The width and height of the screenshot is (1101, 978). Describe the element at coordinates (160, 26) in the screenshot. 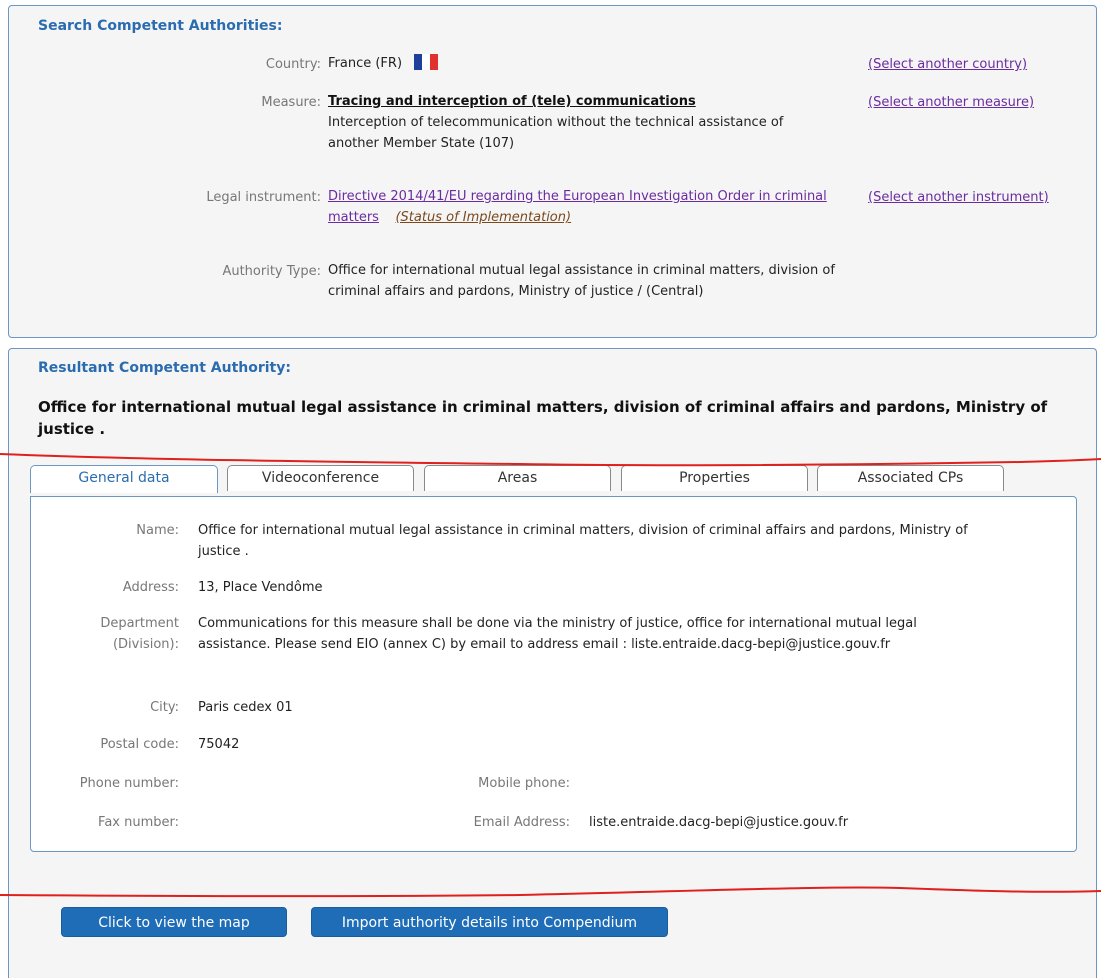

I see `search-panel-title: Search Competent Authorities:` at that location.